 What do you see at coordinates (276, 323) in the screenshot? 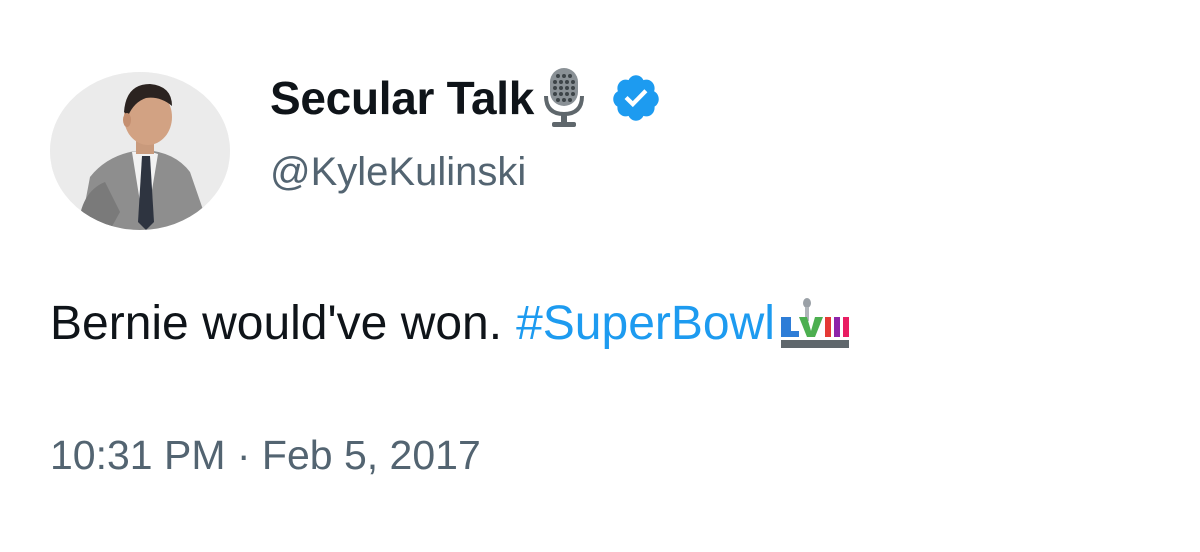
I see `tweet-body: Bernie would've won.` at bounding box center [276, 323].